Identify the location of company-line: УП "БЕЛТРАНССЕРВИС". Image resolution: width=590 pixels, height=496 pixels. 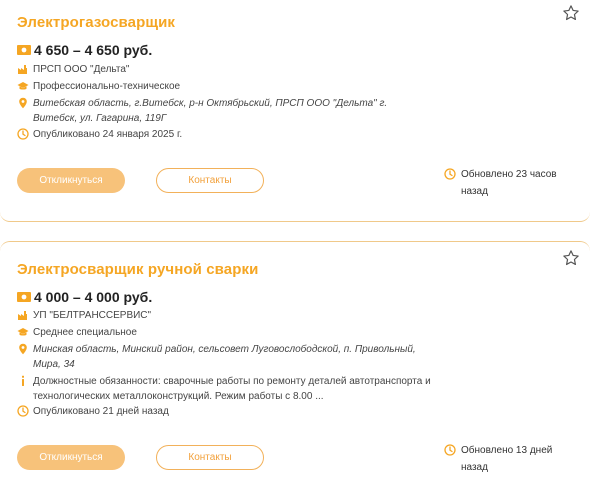
(225, 315).